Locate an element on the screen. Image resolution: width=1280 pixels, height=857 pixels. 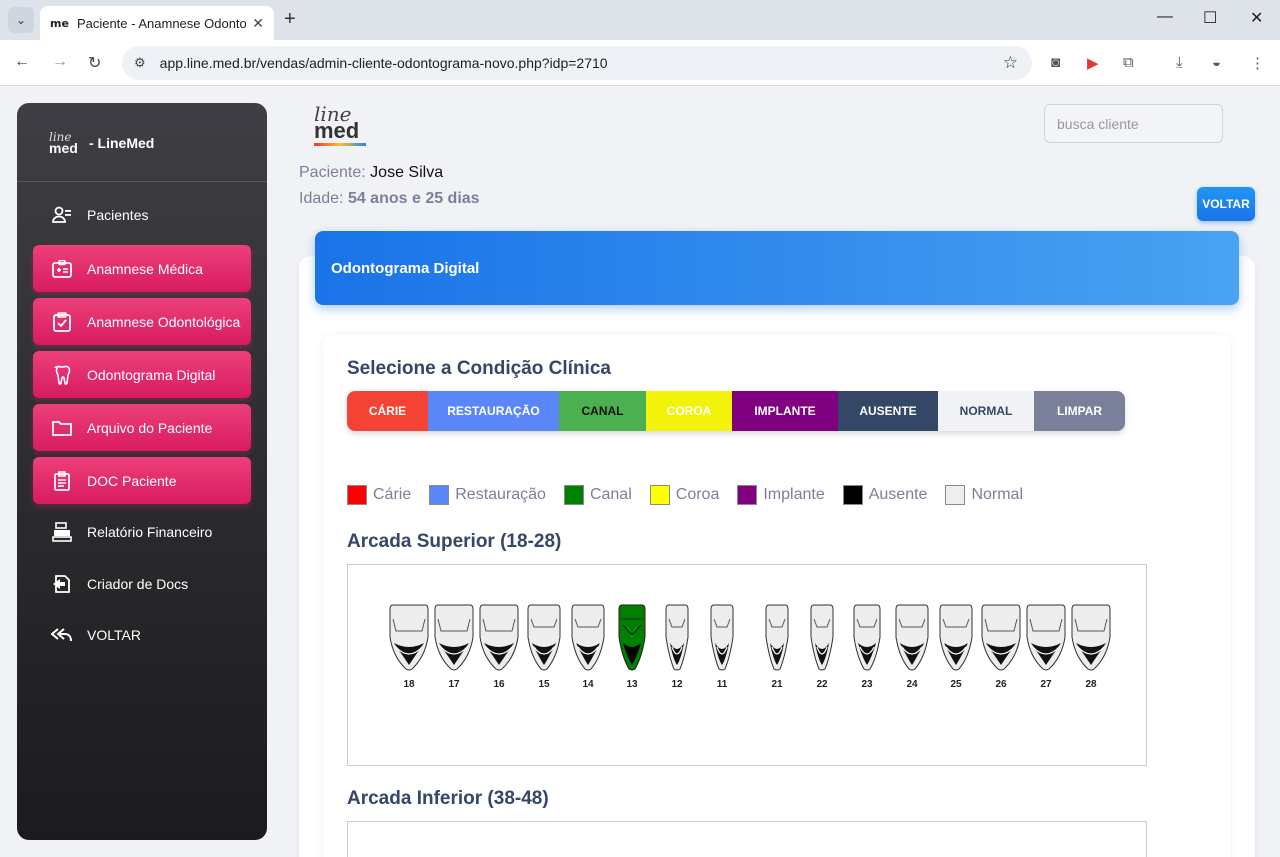
sidebar-brand: line med - LineMed is located at coordinates (101, 143).